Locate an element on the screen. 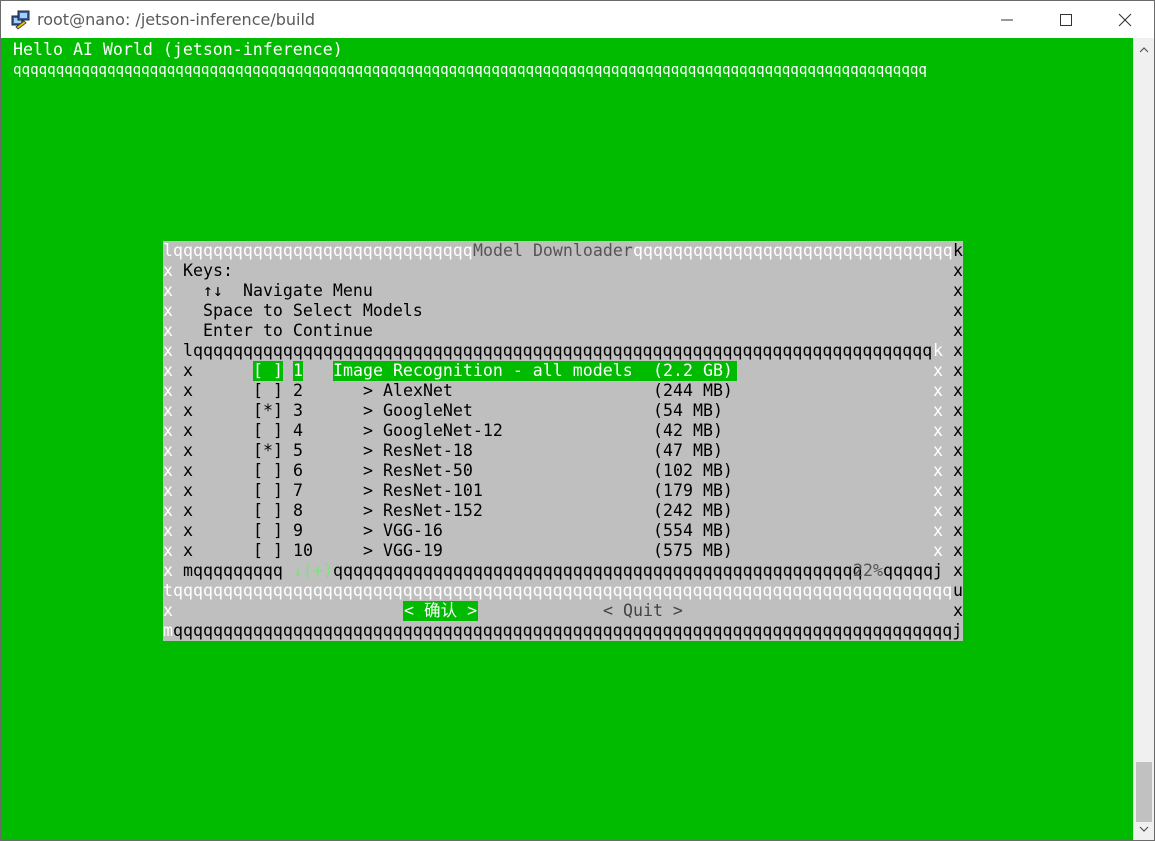  item-name: > GoogleNet-12 is located at coordinates (433, 430).